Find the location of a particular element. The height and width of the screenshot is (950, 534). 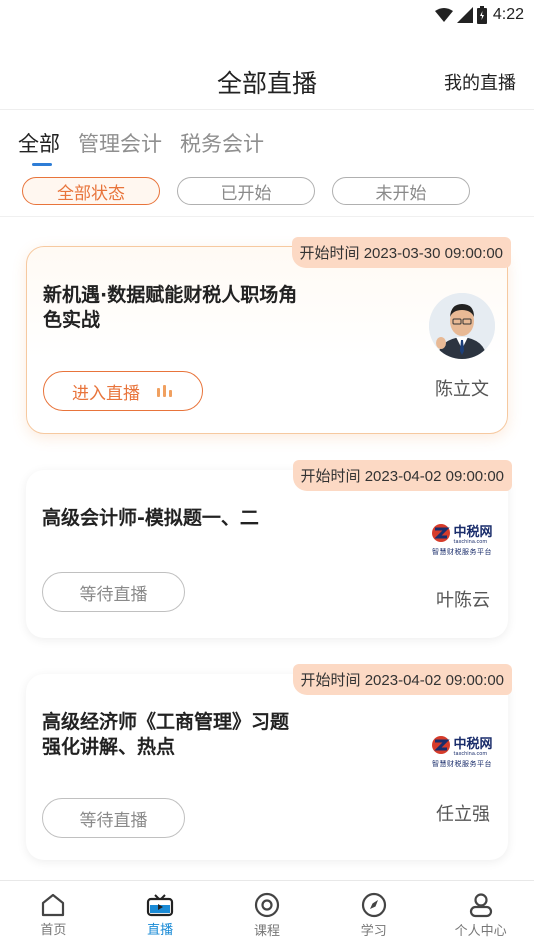

nav-course: 课程 is located at coordinates (267, 915).